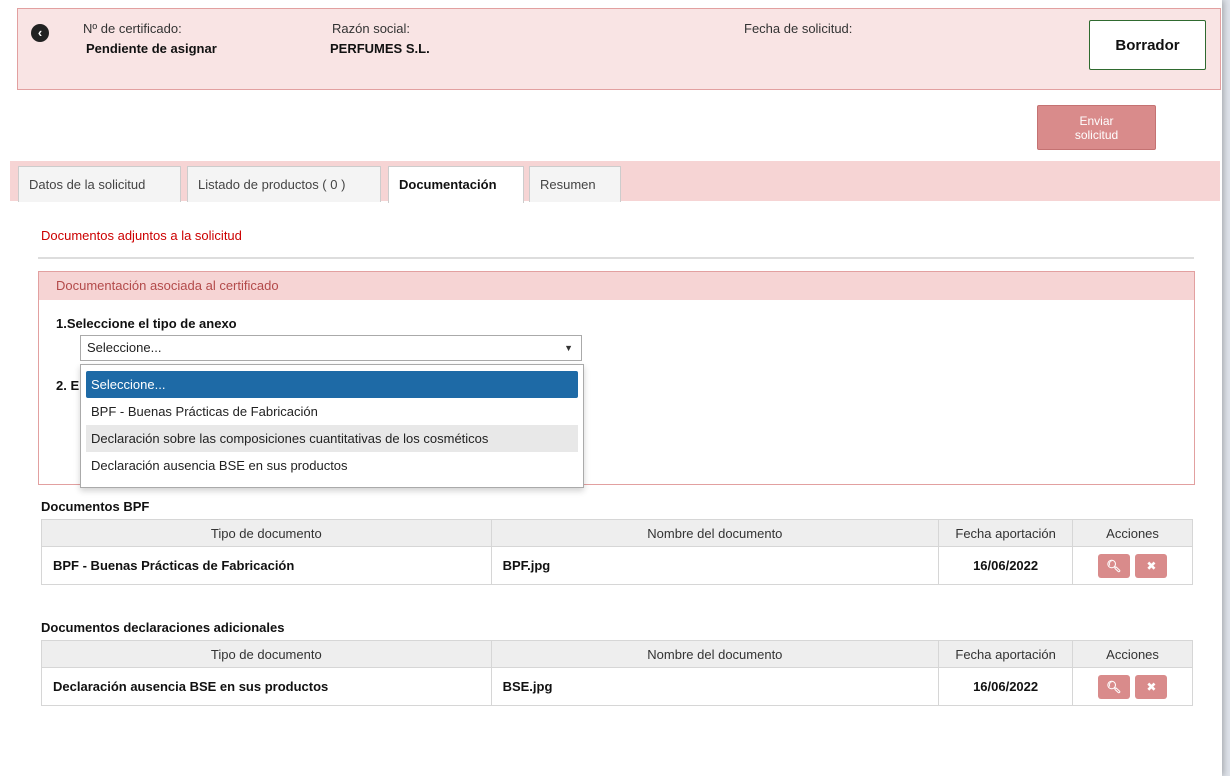  What do you see at coordinates (371, 28) in the screenshot?
I see `company-label: Razón social:` at bounding box center [371, 28].